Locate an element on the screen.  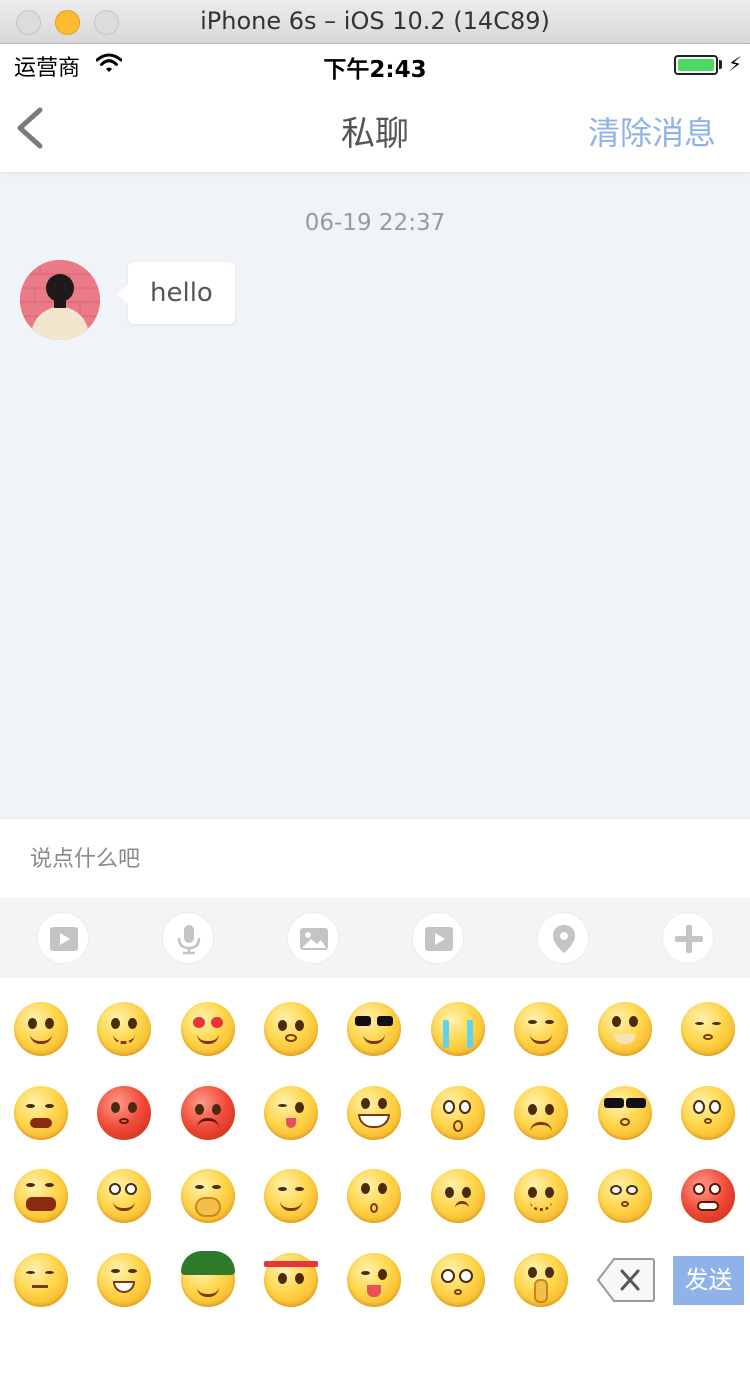
charging-icon: ⚡ is located at coordinates (735, 64).